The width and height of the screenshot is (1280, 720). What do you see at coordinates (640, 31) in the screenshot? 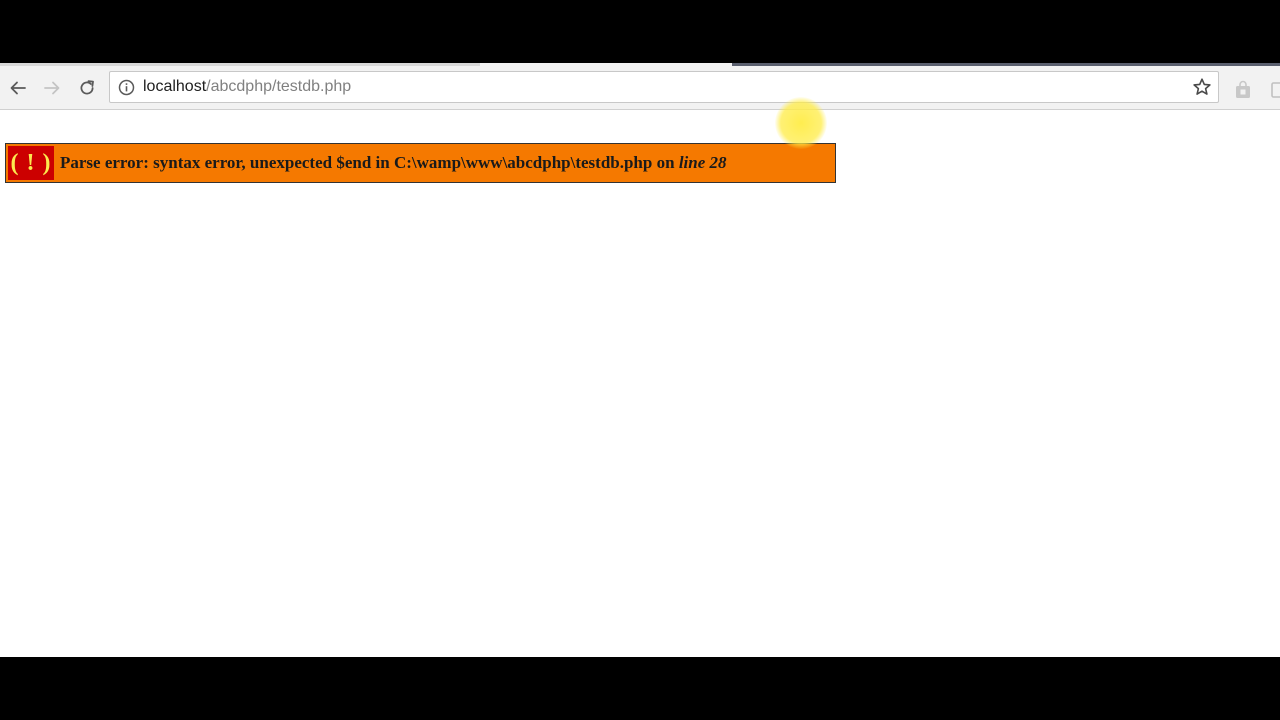
I see `video-letterbox-top` at bounding box center [640, 31].